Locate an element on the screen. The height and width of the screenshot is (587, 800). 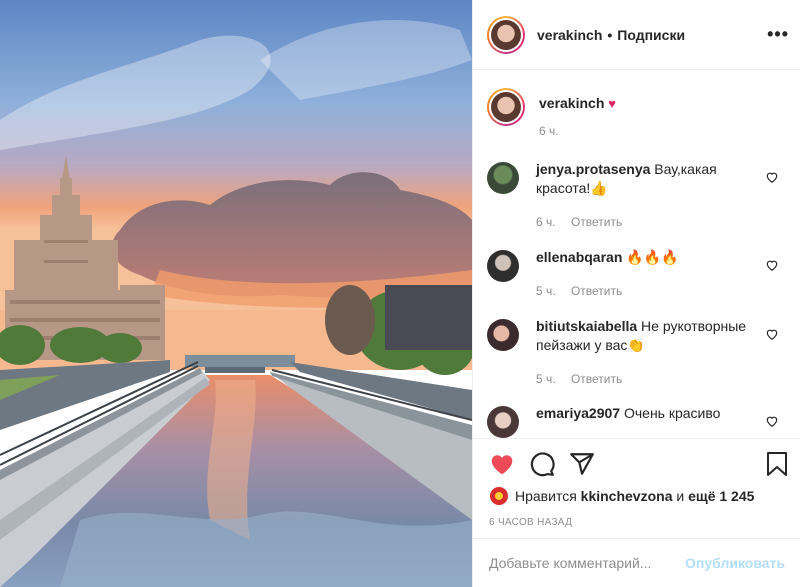
post-header: verakinch • Подписки ••• is located at coordinates (636, 35).